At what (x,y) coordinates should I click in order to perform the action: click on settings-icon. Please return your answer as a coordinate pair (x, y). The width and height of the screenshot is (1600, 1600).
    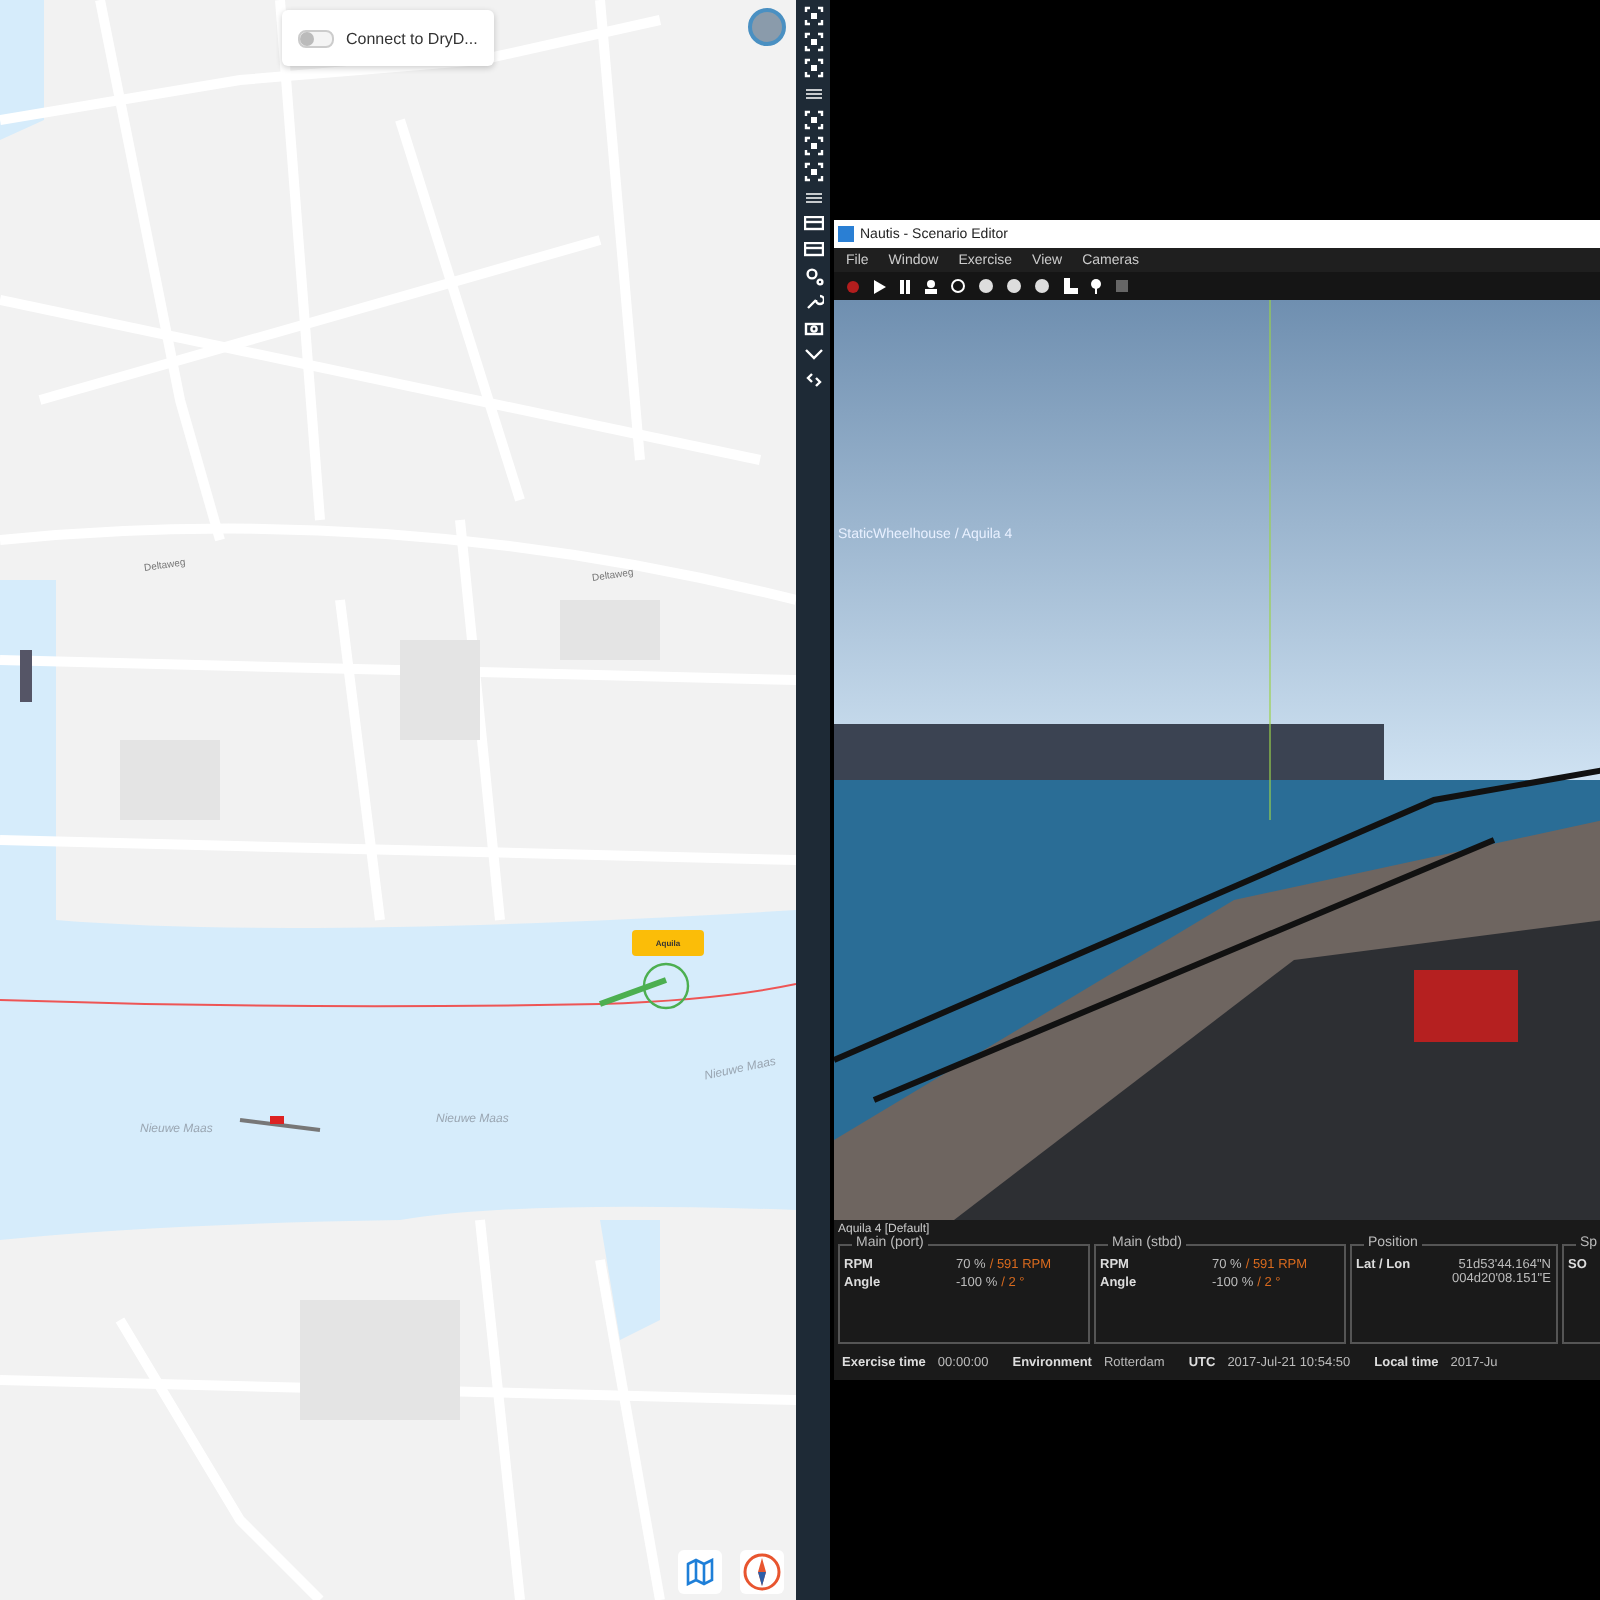
    Looking at the image, I should click on (813, 275).